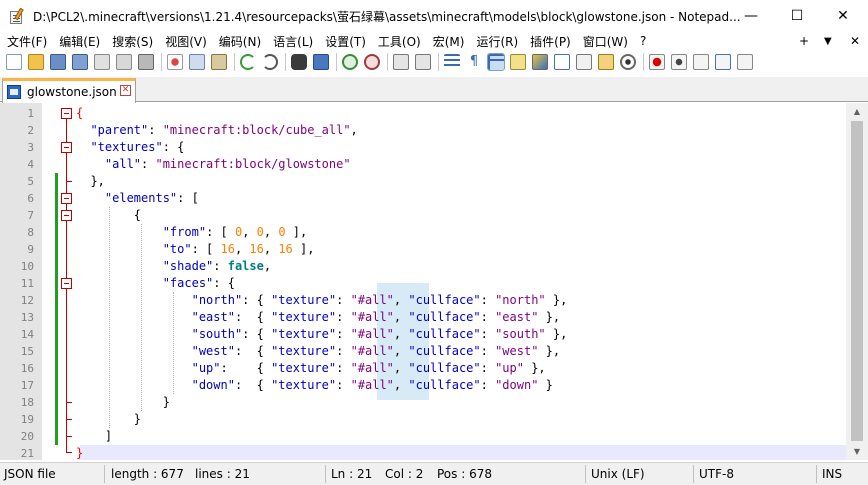 The image size is (868, 485). I want to click on zoom-out-icon, so click(372, 62).